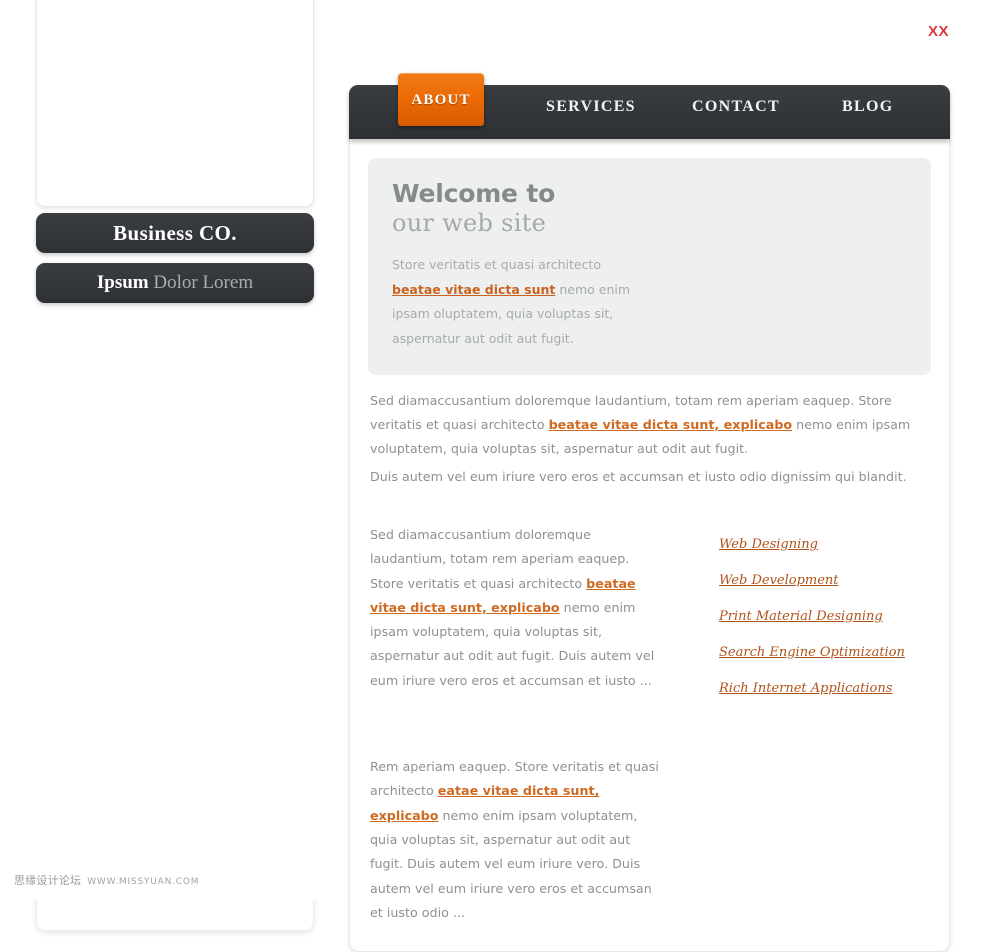 This screenshot has width=1000, height=952. Describe the element at coordinates (496, 264) in the screenshot. I see `welcome-text-before: Store veritatis et quasi architecto` at that location.